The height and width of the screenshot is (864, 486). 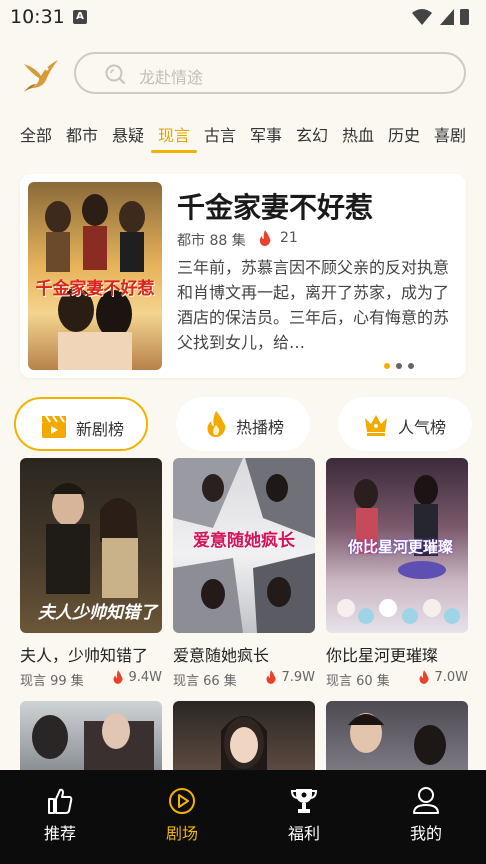 What do you see at coordinates (174, 151) in the screenshot?
I see `active-tab-indicator` at bounding box center [174, 151].